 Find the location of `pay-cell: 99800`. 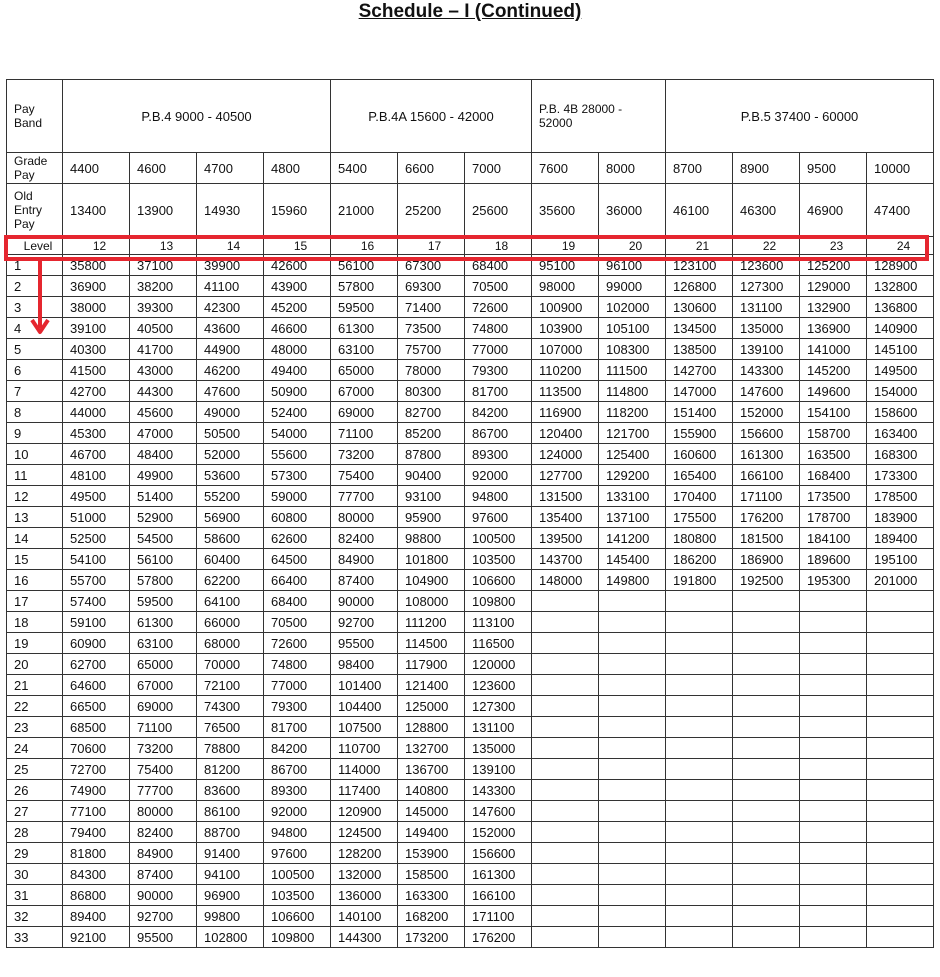

pay-cell: 99800 is located at coordinates (230, 916).